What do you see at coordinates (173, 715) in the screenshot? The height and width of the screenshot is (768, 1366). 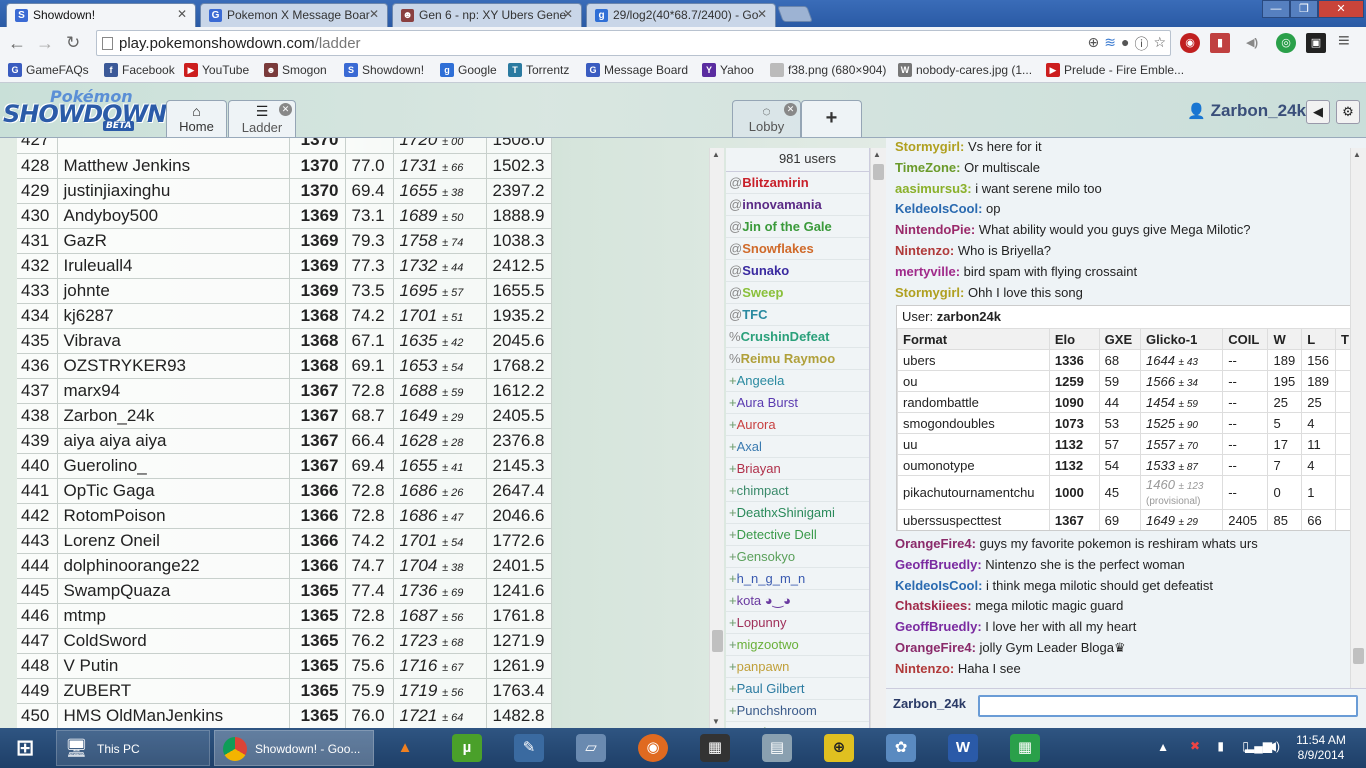 I see `ladder-player-name: HMS OldManJenkins` at bounding box center [173, 715].